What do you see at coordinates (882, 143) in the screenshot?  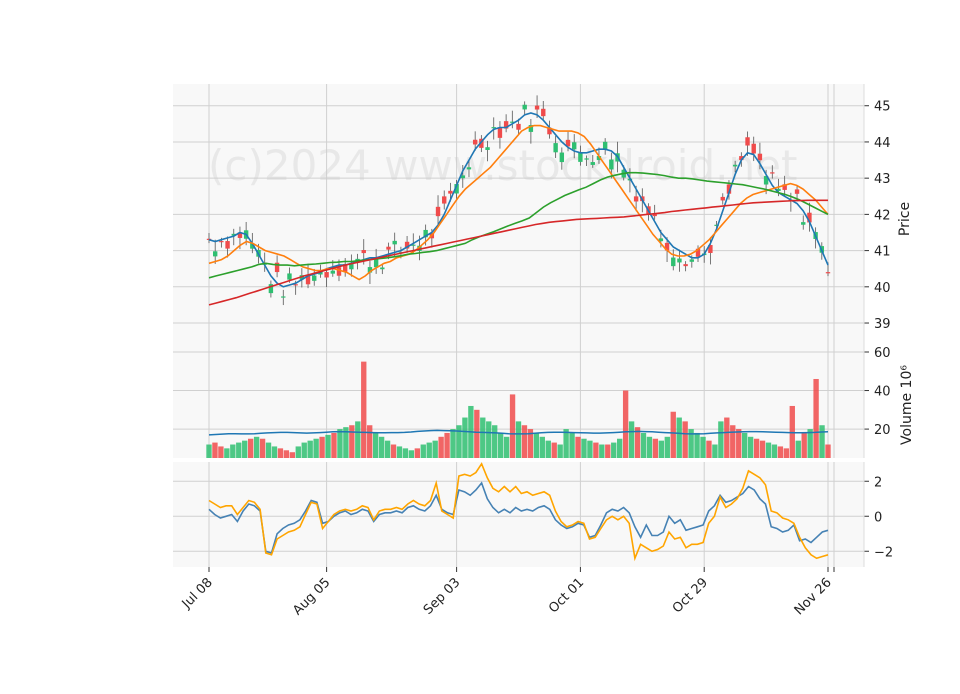 I see `price-ytick-label: 44` at bounding box center [882, 143].